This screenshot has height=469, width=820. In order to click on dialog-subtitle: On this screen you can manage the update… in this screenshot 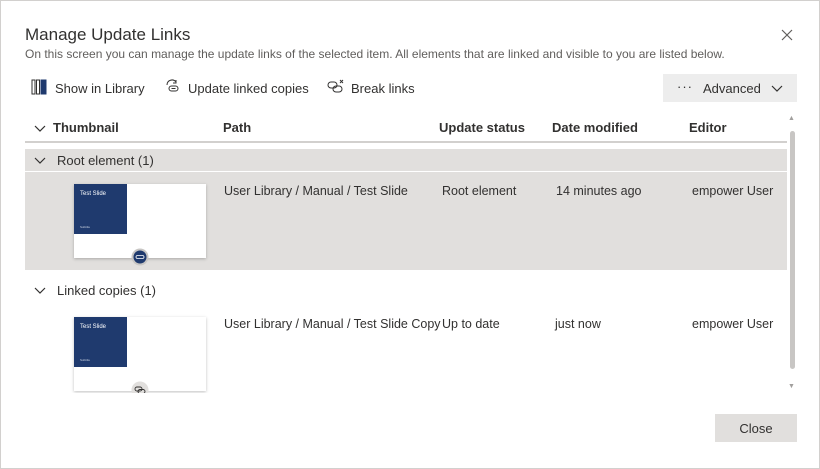, I will do `click(375, 54)`.